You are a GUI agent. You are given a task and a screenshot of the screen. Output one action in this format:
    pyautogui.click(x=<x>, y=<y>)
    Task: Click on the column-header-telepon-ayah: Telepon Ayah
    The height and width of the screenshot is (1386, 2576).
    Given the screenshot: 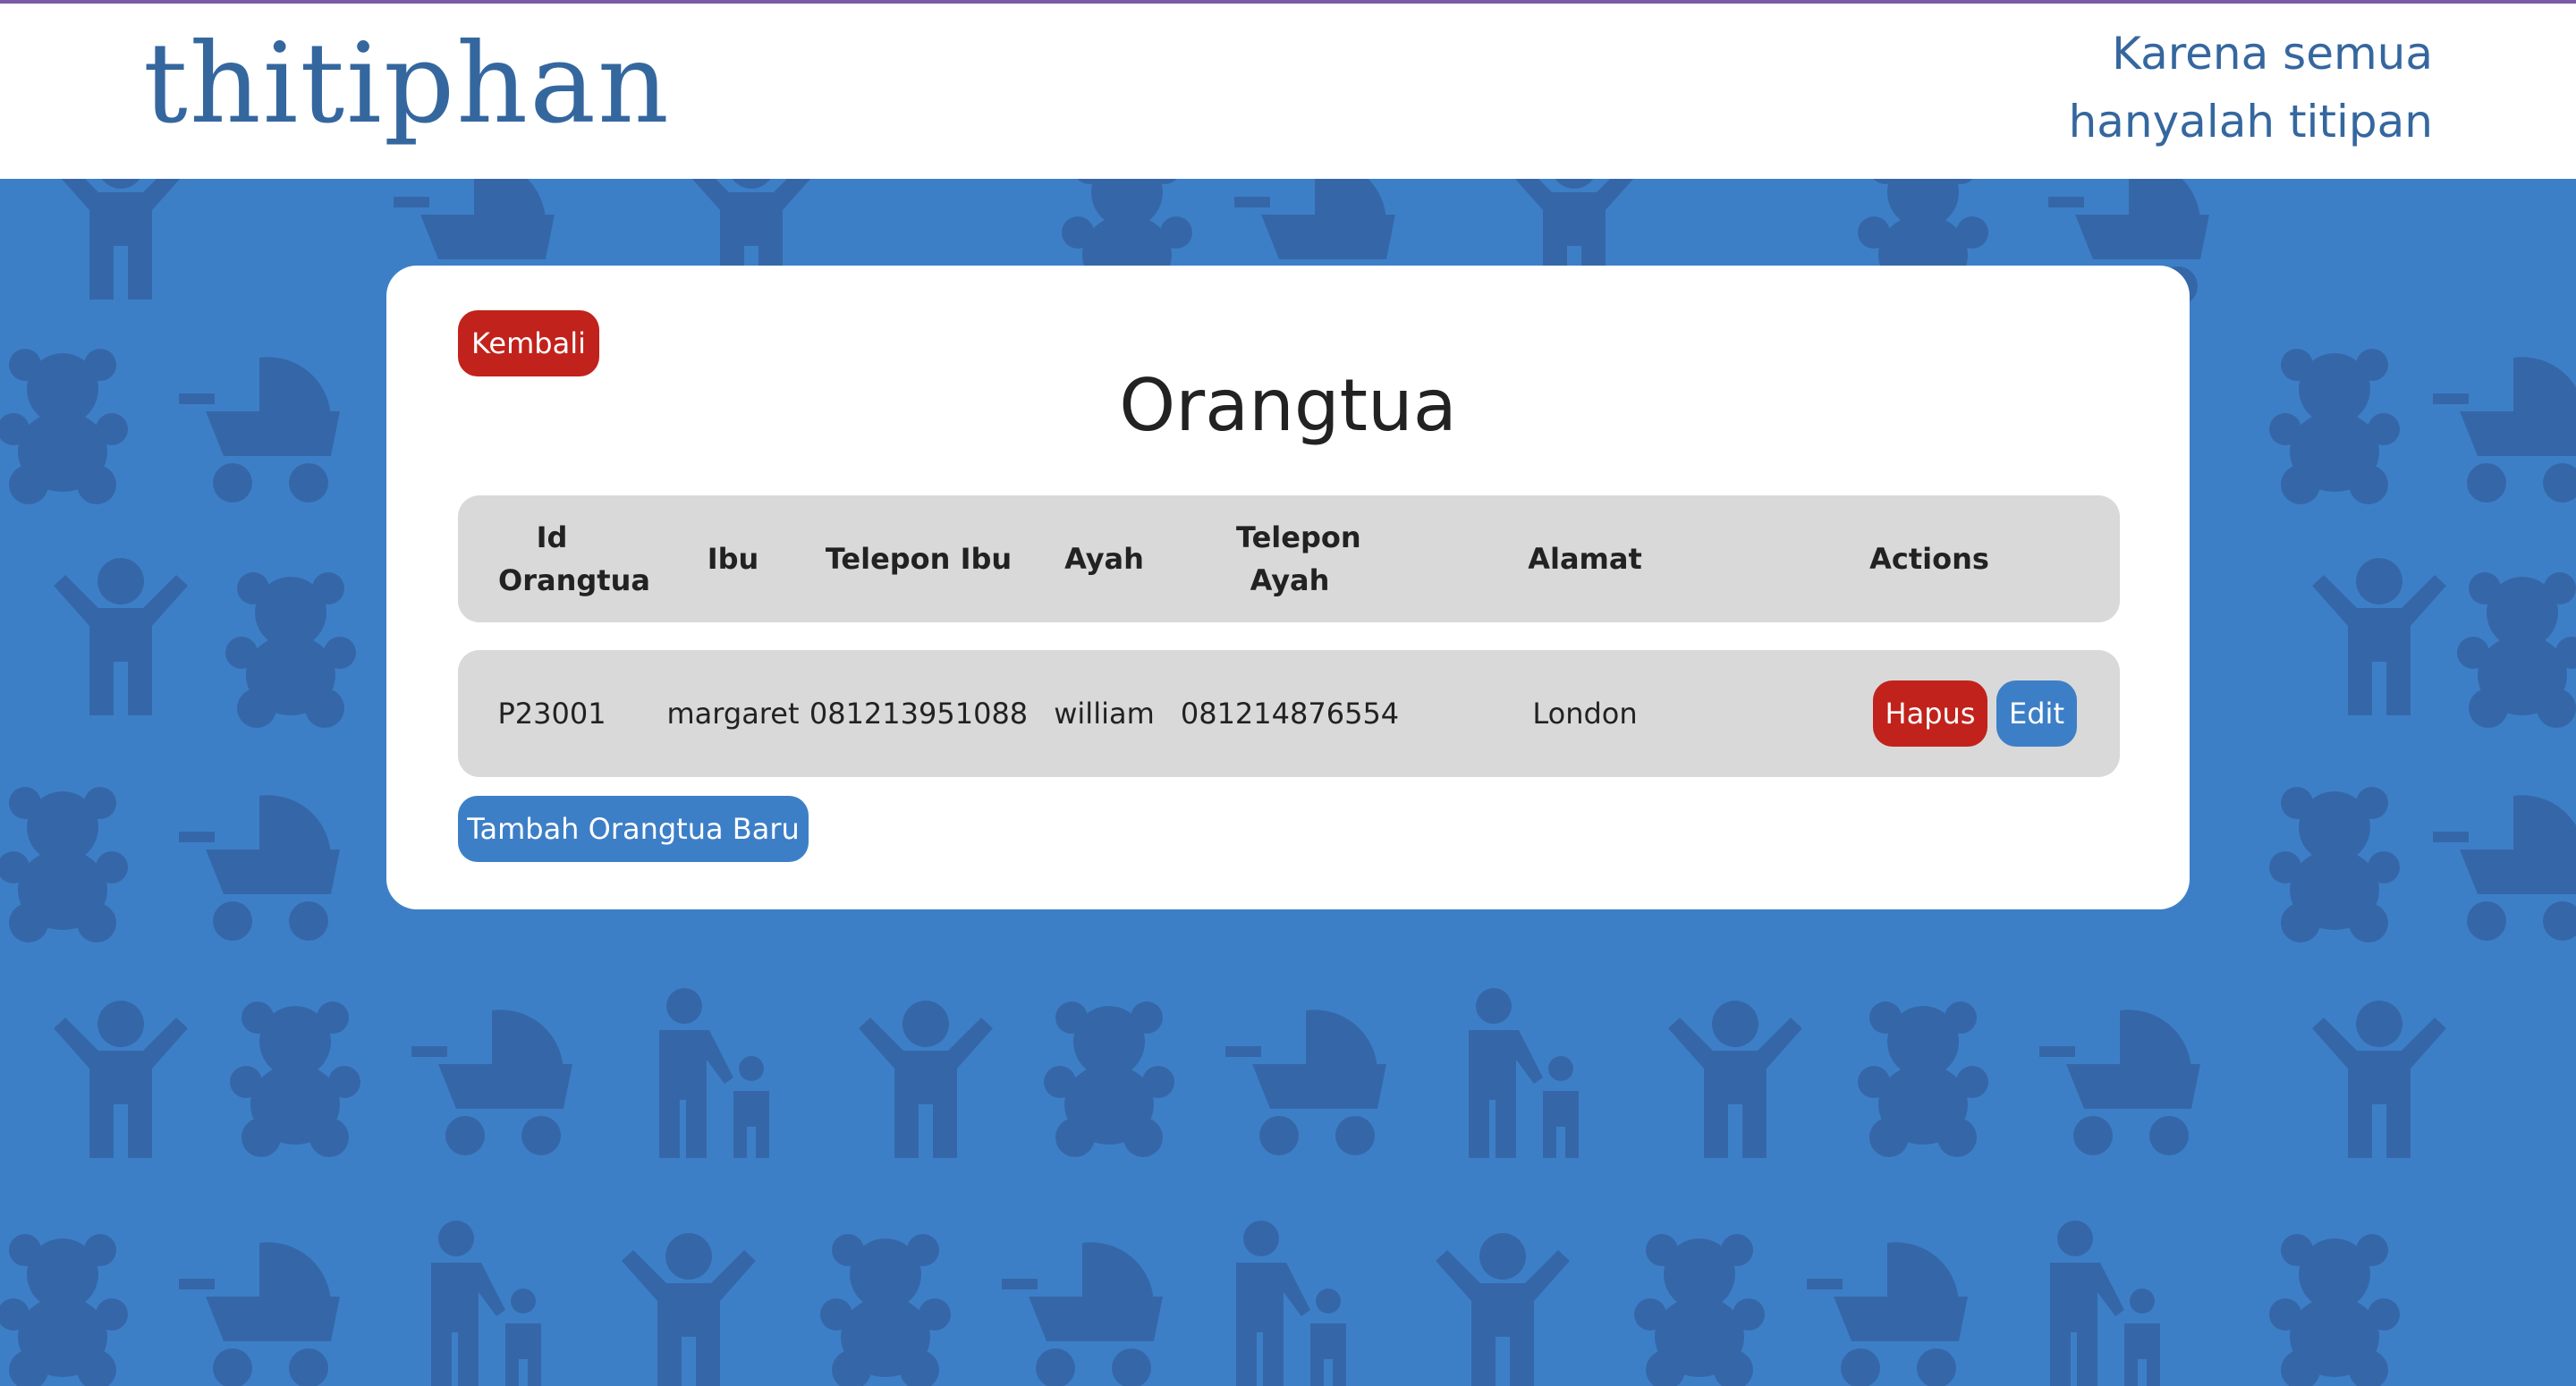 What is the action you would take?
    pyautogui.click(x=1298, y=558)
    